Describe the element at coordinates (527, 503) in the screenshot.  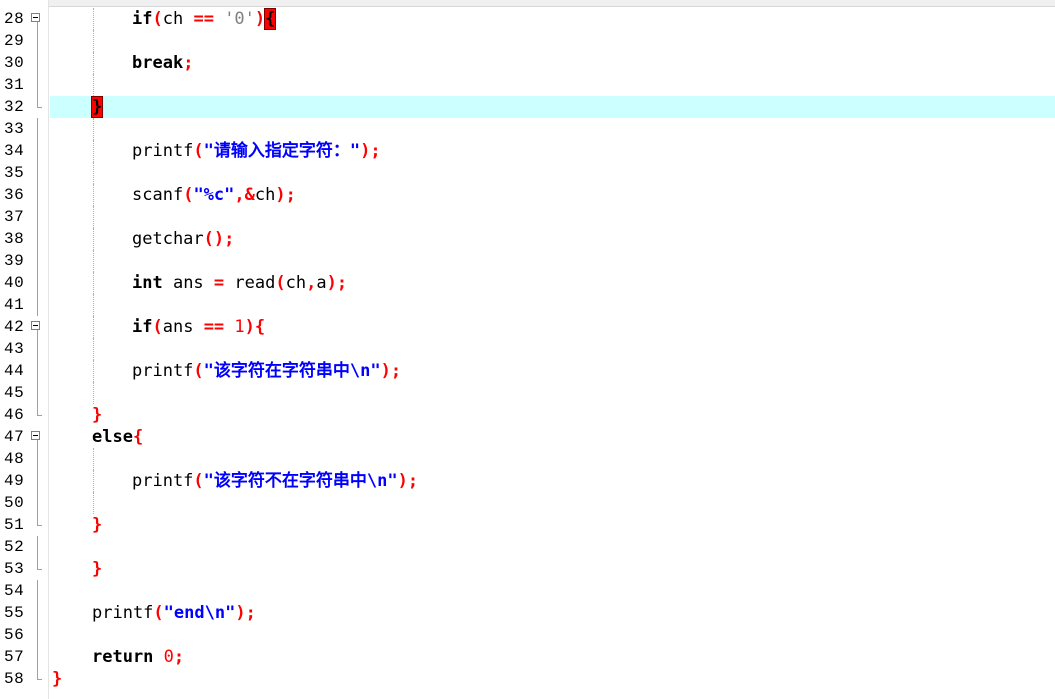
I see `code-line: 50` at that location.